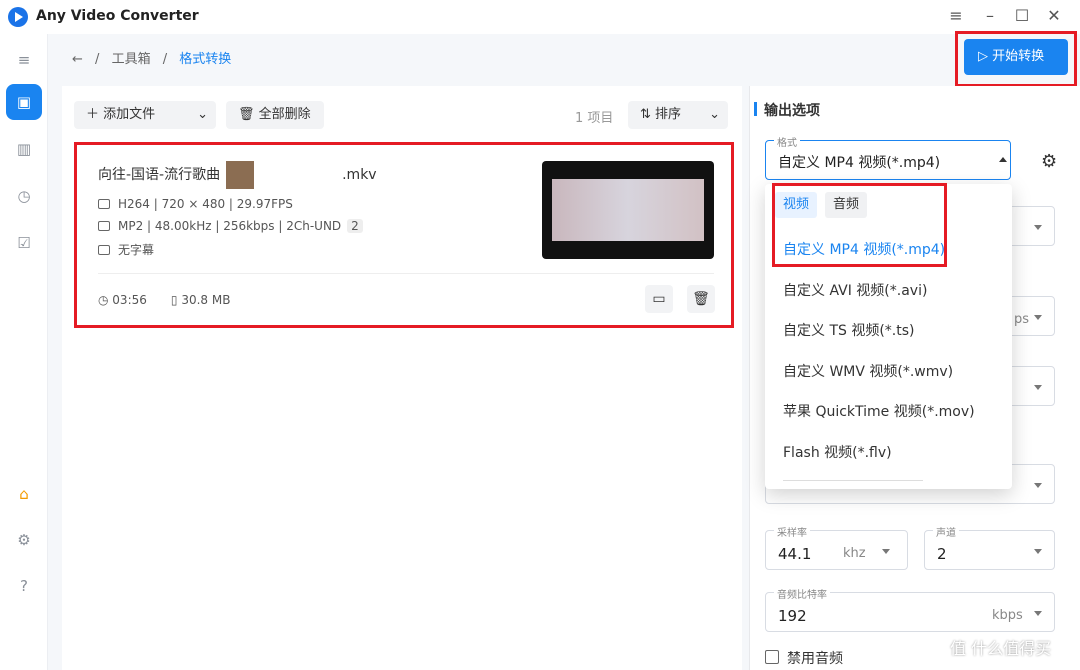  What do you see at coordinates (989, 547) in the screenshot?
I see `channels-select: 声道 2` at bounding box center [989, 547].